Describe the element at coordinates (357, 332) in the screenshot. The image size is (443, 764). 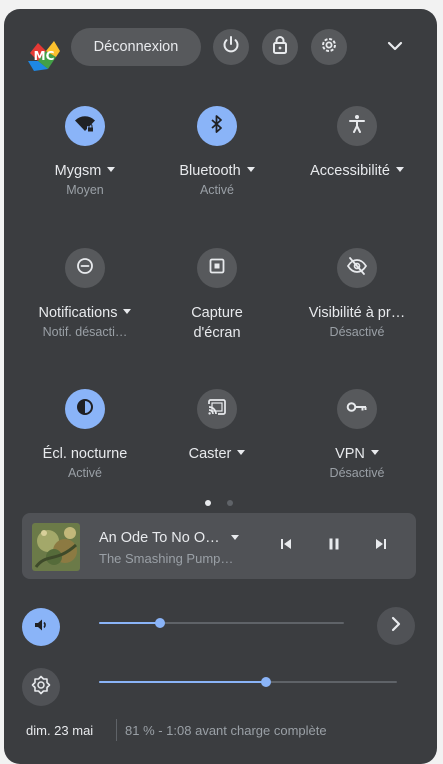
I see `tile-nearby-visibility-status: Désactivé` at that location.